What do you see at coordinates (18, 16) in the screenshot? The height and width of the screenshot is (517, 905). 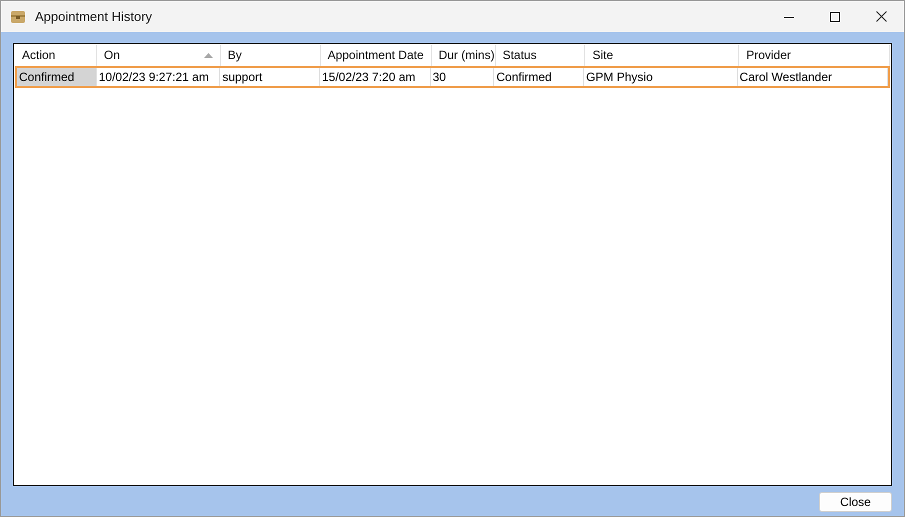 I see `app-icon` at bounding box center [18, 16].